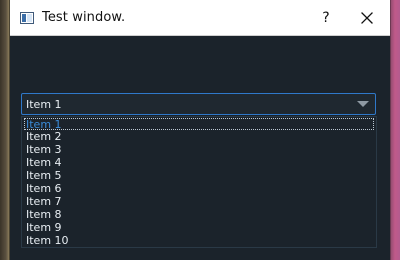 Image resolution: width=400 pixels, height=260 pixels. What do you see at coordinates (84, 17) in the screenshot?
I see `window-title: Test window.` at bounding box center [84, 17].